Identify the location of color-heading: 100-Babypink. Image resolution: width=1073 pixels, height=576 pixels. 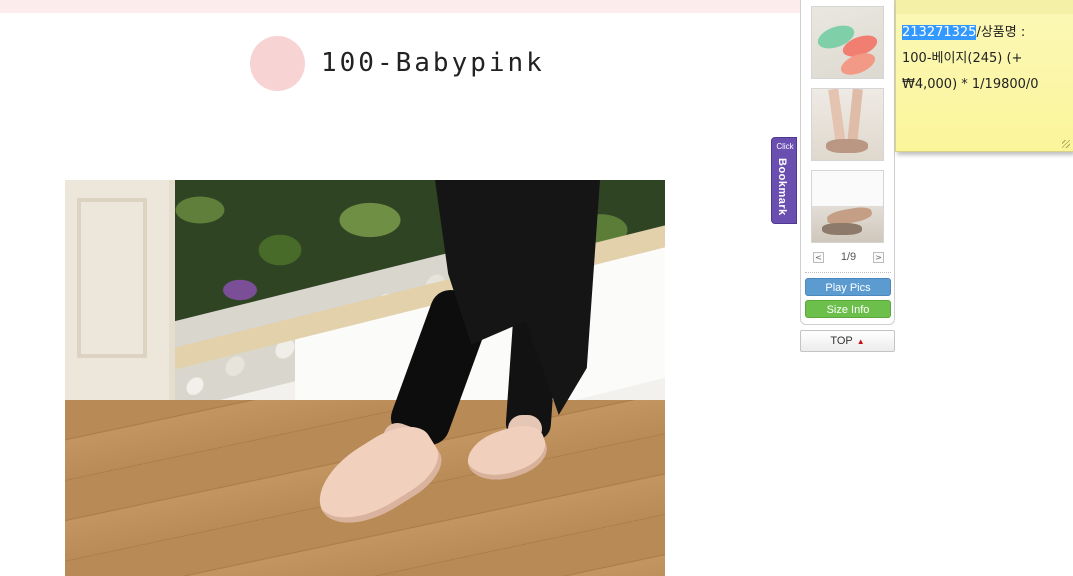
(397, 63).